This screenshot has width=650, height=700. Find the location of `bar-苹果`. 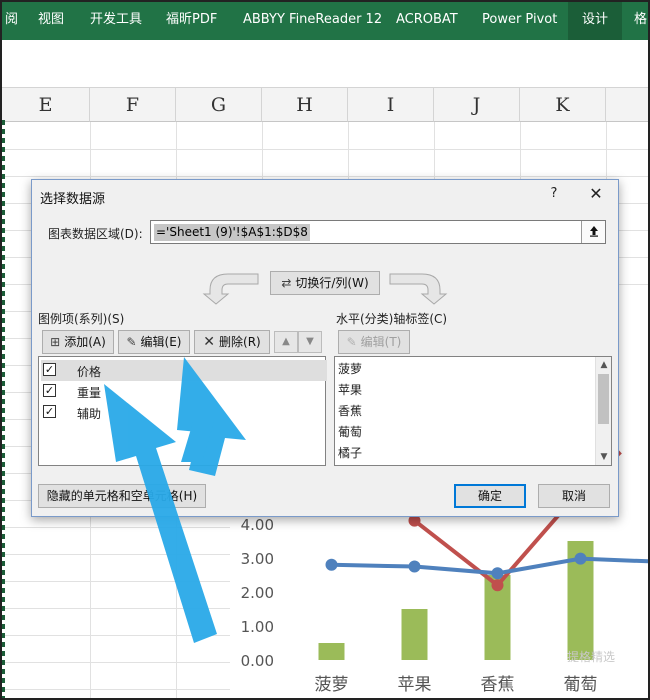

bar-苹果 is located at coordinates (414, 634).